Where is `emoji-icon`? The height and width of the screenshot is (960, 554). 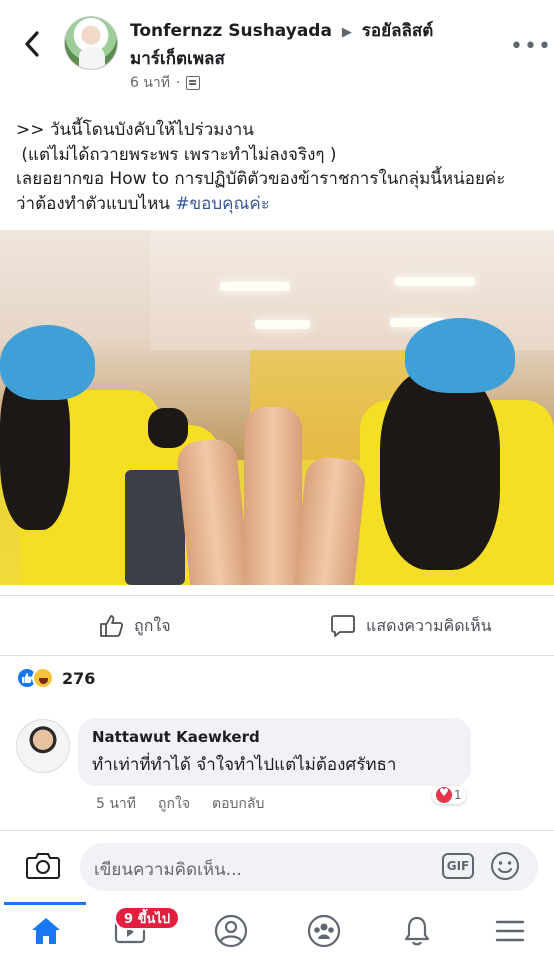
emoji-icon is located at coordinates (505, 866).